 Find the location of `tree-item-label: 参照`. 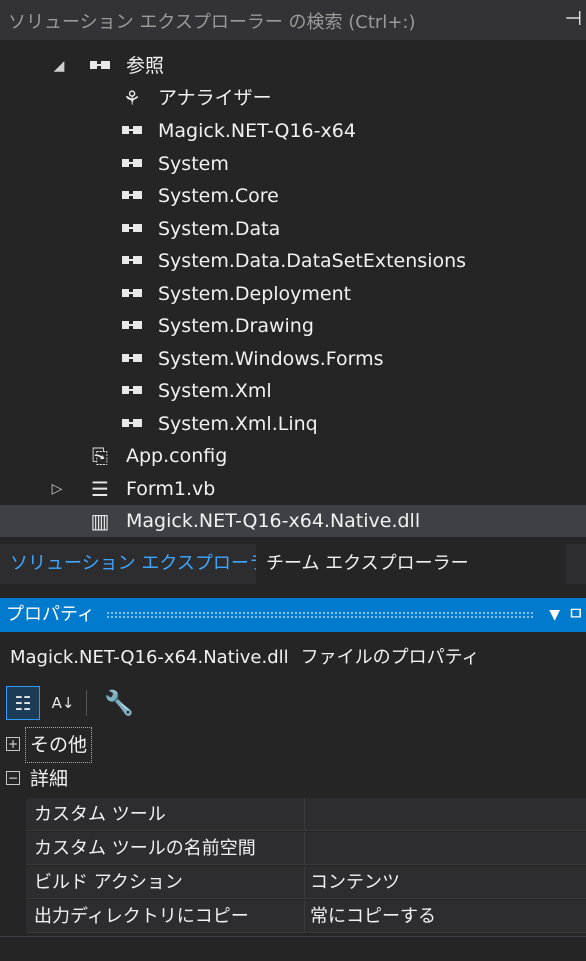

tree-item-label: 参照 is located at coordinates (145, 66).